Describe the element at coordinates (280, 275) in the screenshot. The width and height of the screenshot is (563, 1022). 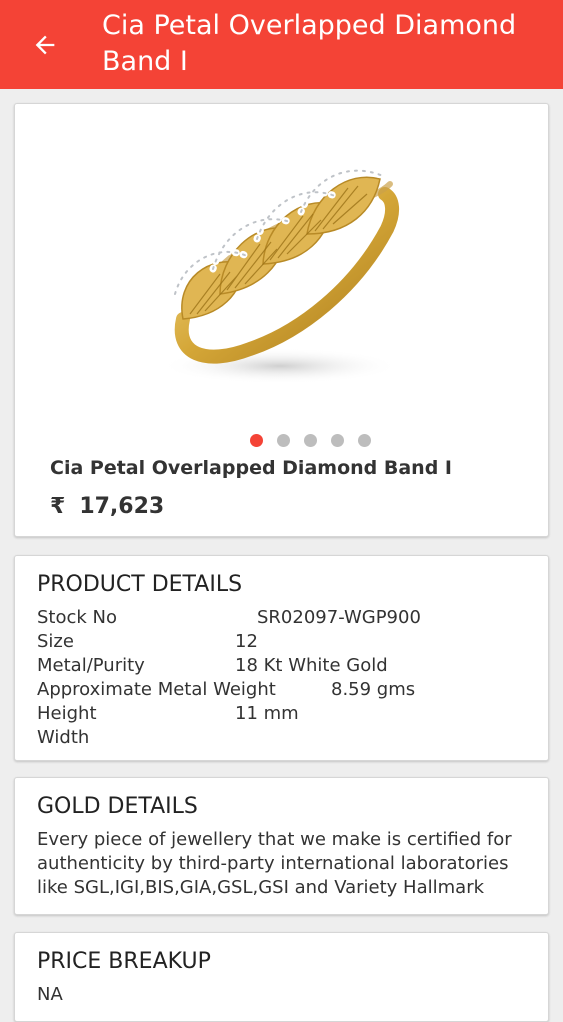
I see `diamond-ring-image` at that location.